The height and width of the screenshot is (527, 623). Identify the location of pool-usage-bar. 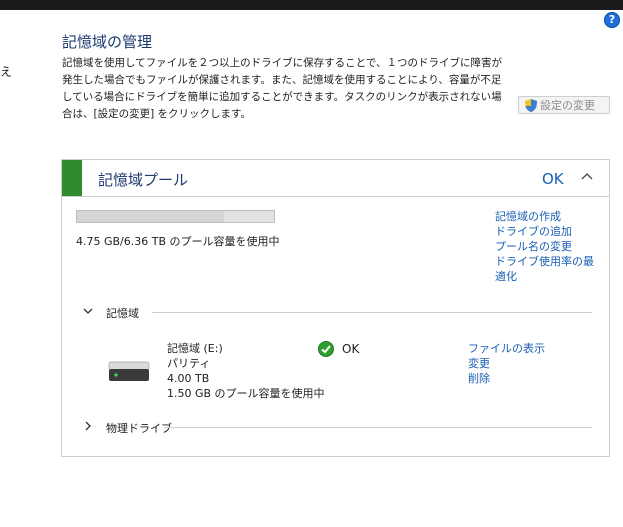
(175, 216).